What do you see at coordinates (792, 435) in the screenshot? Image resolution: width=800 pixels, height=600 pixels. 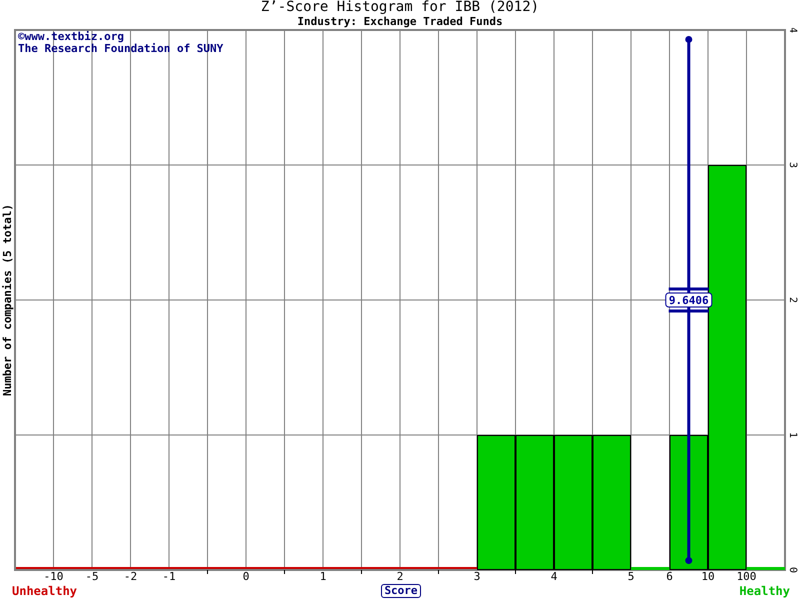 I see `y-tick-label: 1` at bounding box center [792, 435].